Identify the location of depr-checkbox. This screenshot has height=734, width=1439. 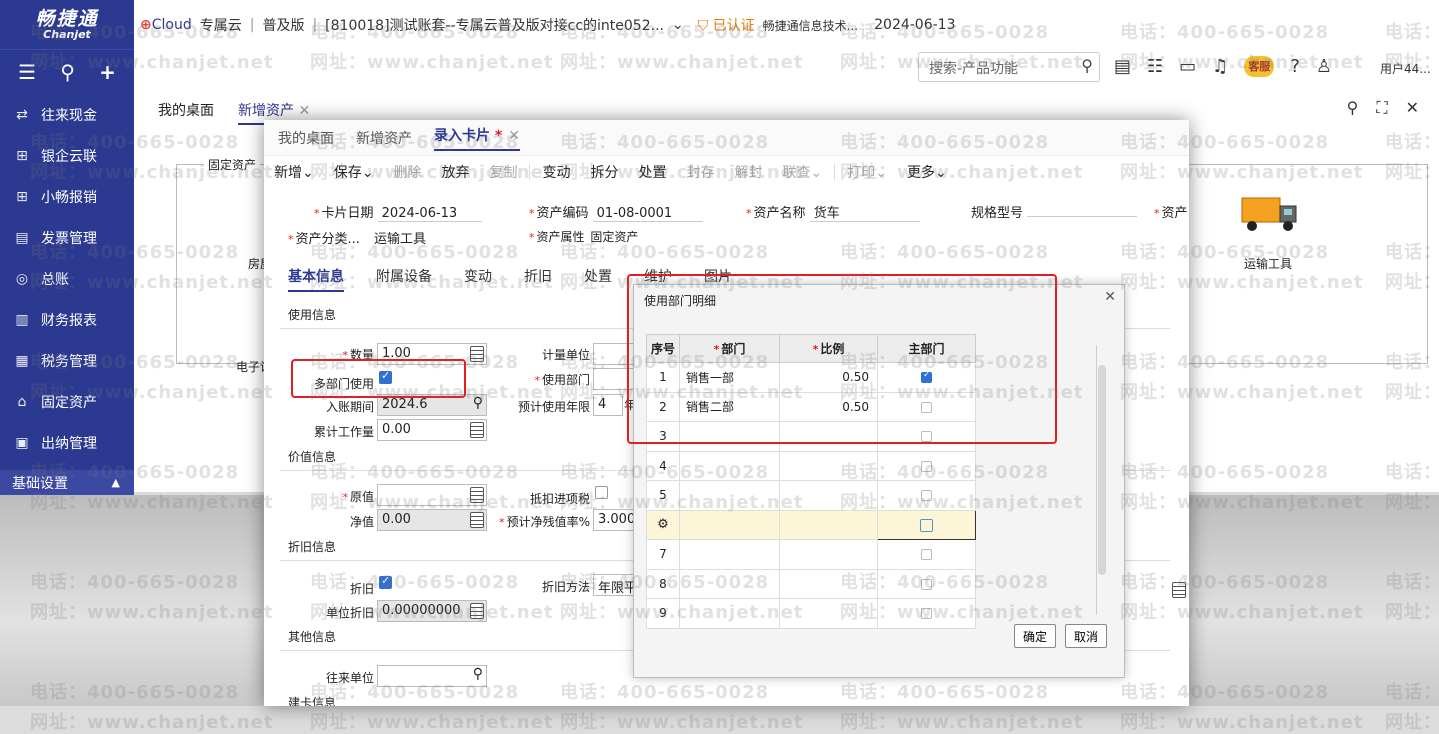
(385, 581).